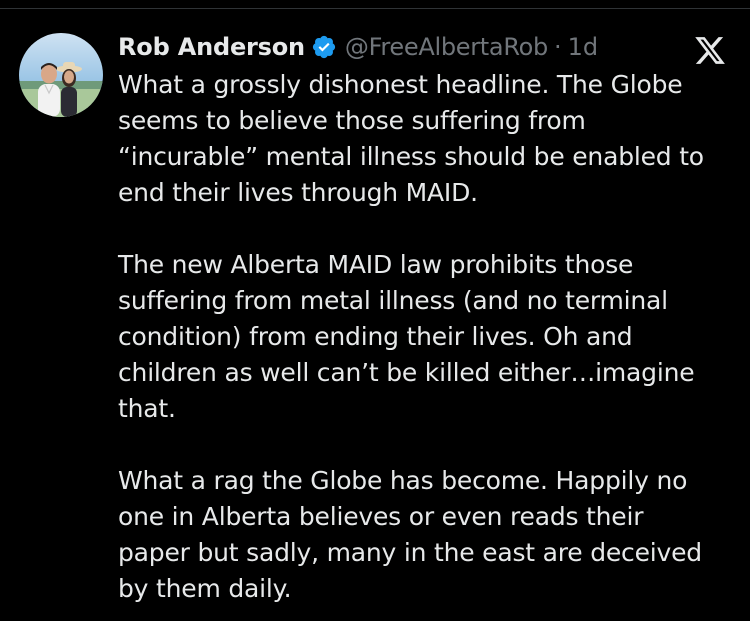 The height and width of the screenshot is (621, 750). What do you see at coordinates (211, 47) in the screenshot?
I see `author-name: Rob Anderson` at bounding box center [211, 47].